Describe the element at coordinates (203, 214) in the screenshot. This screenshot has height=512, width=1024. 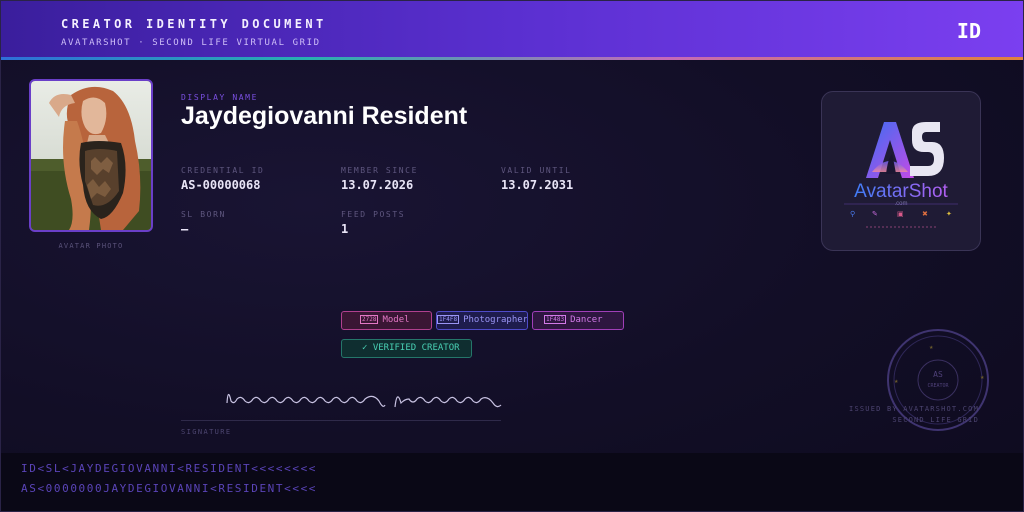
I see `sl-born-label: SL BORN` at that location.